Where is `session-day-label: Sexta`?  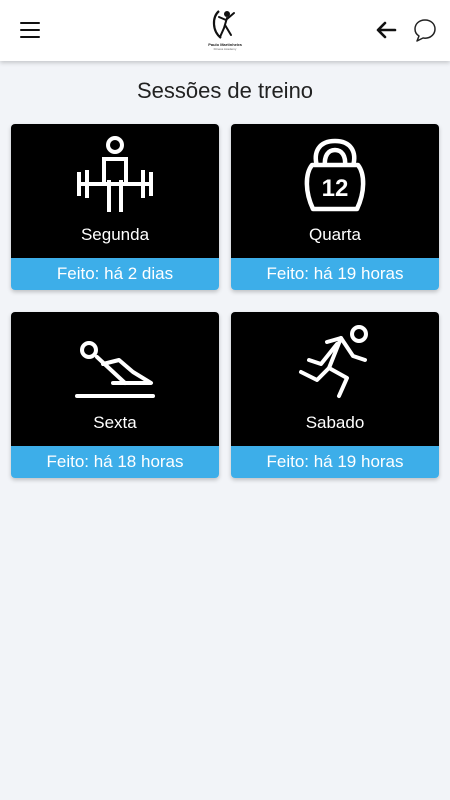 session-day-label: Sexta is located at coordinates (115, 422).